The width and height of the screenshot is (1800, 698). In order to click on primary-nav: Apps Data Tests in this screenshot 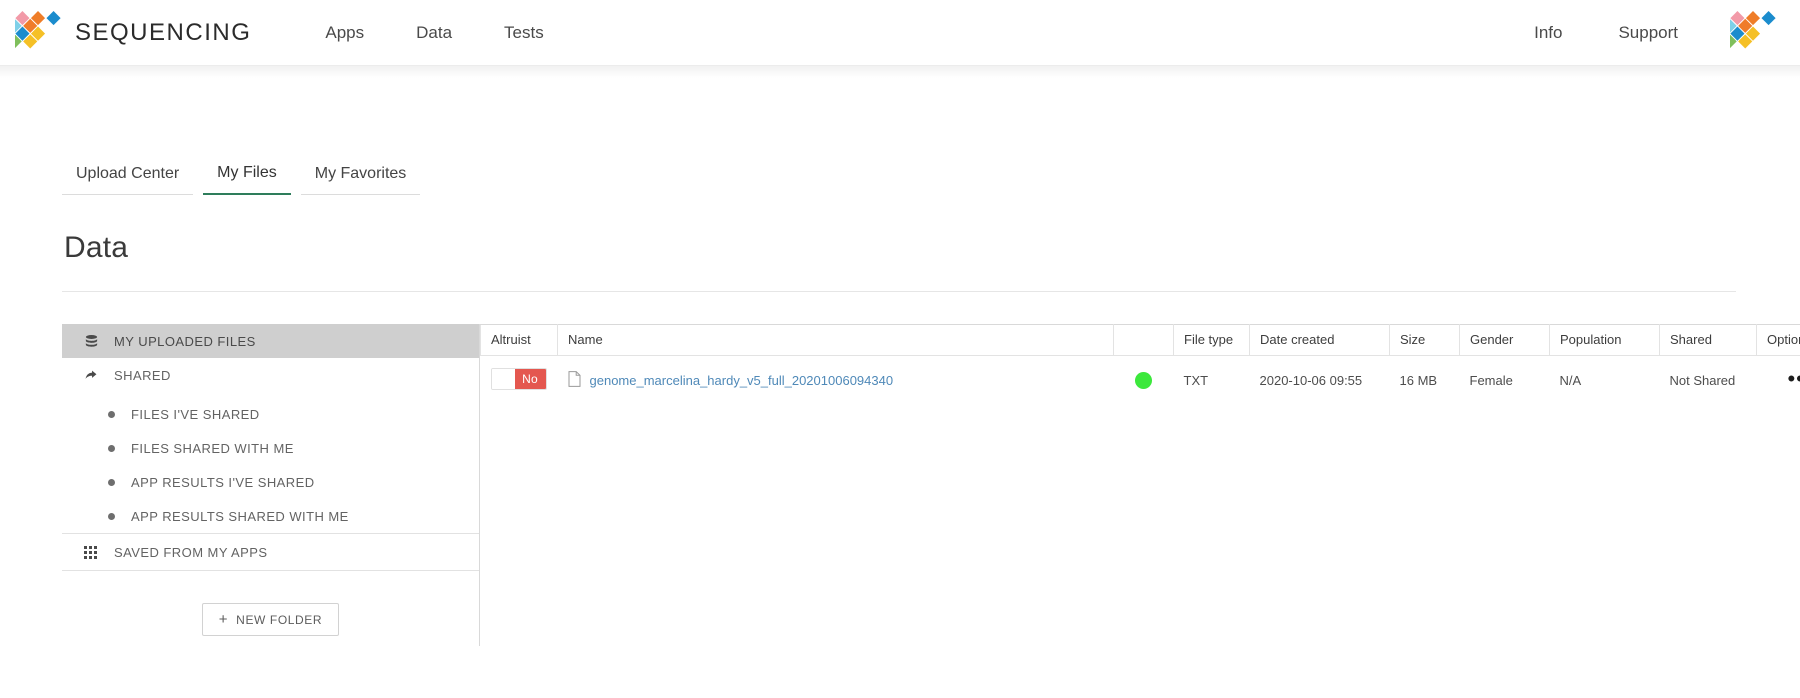, I will do `click(434, 33)`.